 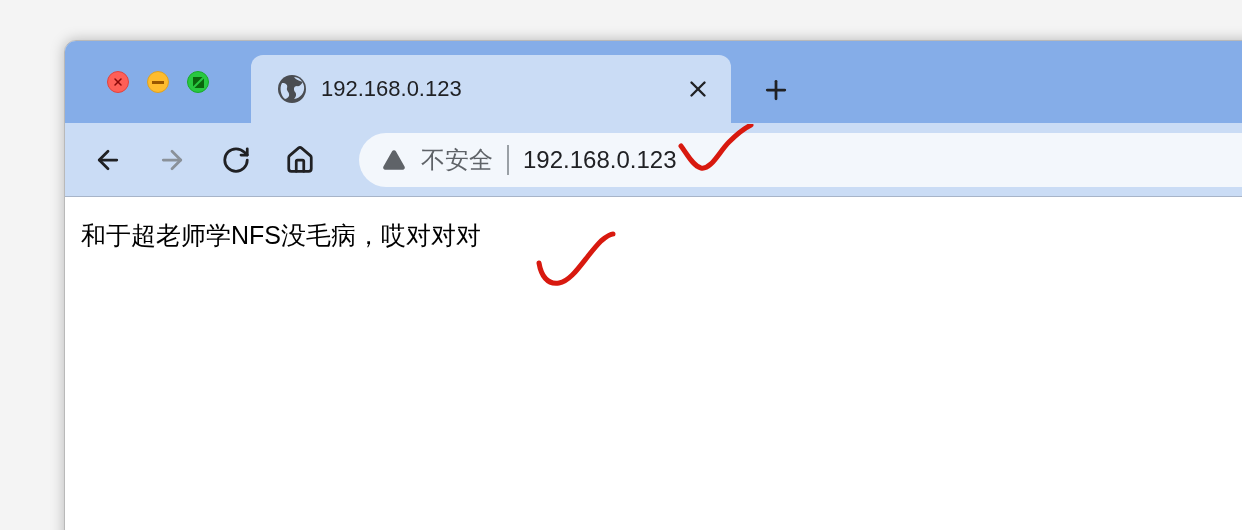 What do you see at coordinates (236, 159) in the screenshot?
I see `reload-icon` at bounding box center [236, 159].